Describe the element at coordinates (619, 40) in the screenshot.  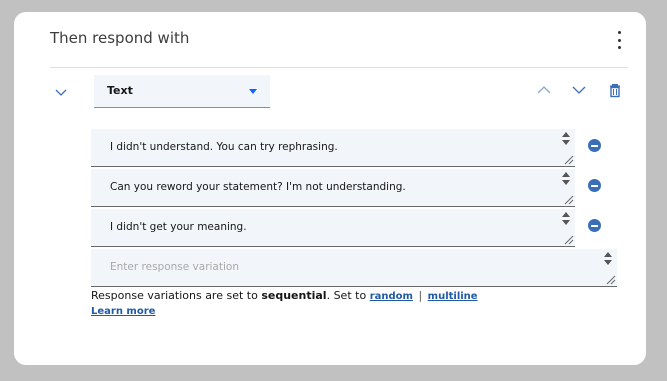
I see `kebab-menu-icon` at that location.